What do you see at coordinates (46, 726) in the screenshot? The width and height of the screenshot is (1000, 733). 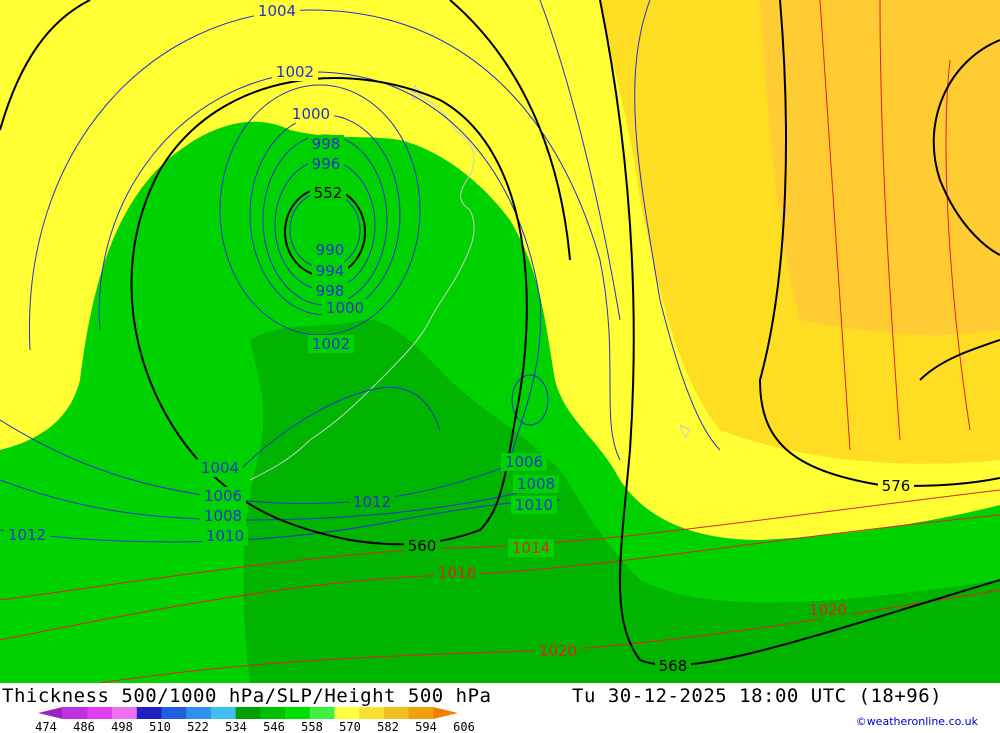 I see `scale-tick-label: 474` at bounding box center [46, 726].